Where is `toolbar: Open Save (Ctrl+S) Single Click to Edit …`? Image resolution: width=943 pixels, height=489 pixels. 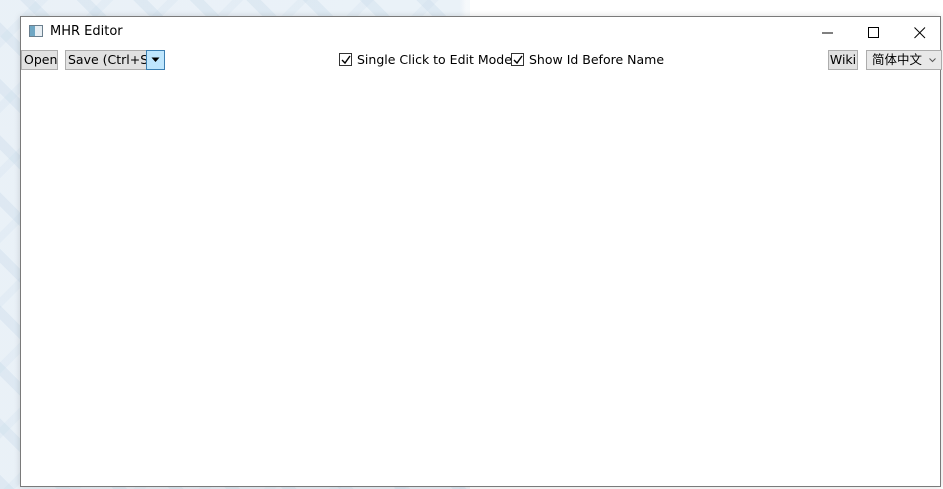
toolbar: Open Save (Ctrl+S) Single Click to Edit … is located at coordinates (481, 60).